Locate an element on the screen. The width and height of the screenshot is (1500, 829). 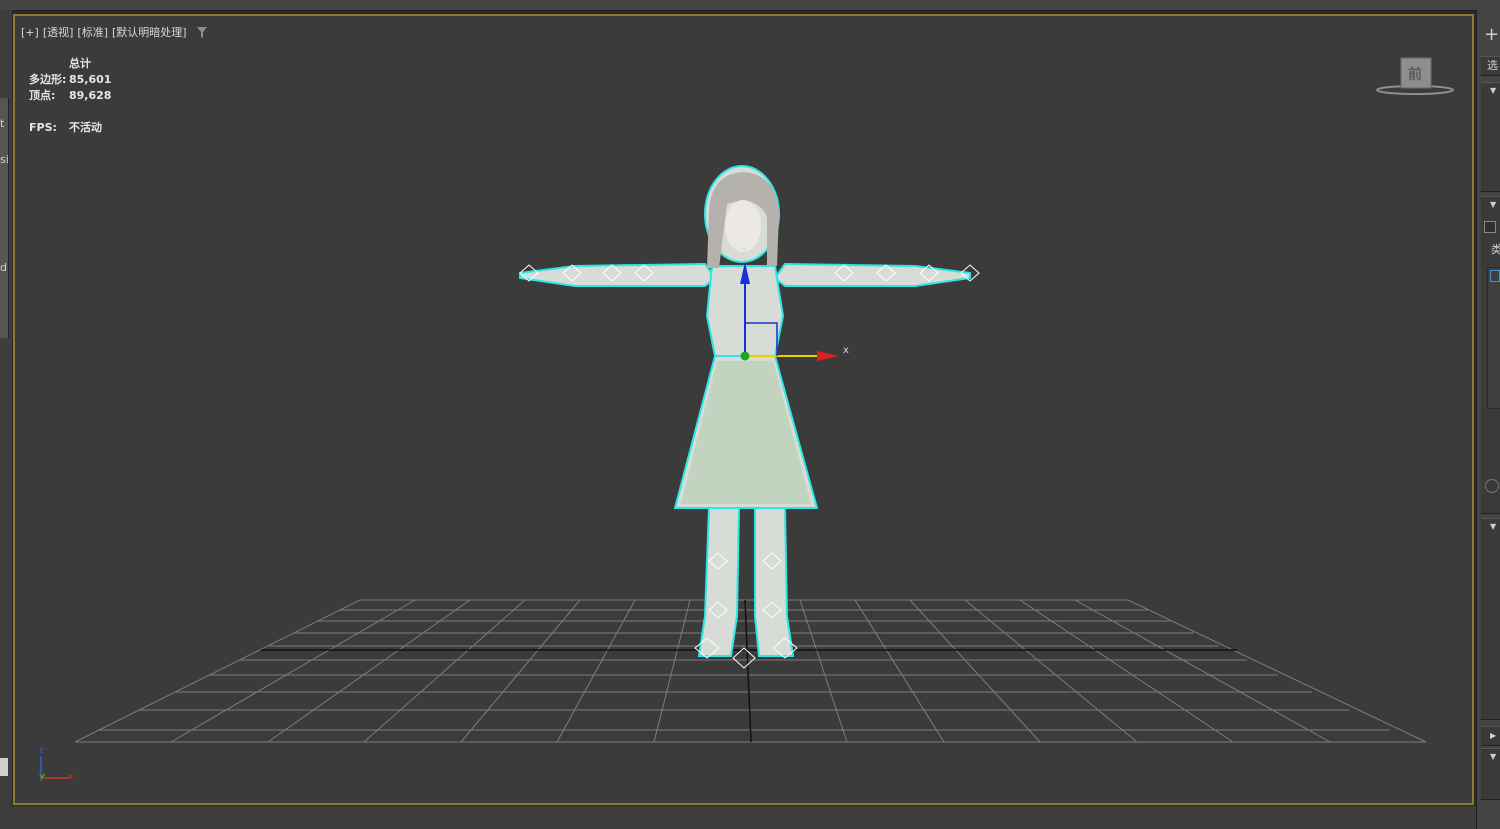
rollout-2: ▼ 类 is located at coordinates (1490, 355).